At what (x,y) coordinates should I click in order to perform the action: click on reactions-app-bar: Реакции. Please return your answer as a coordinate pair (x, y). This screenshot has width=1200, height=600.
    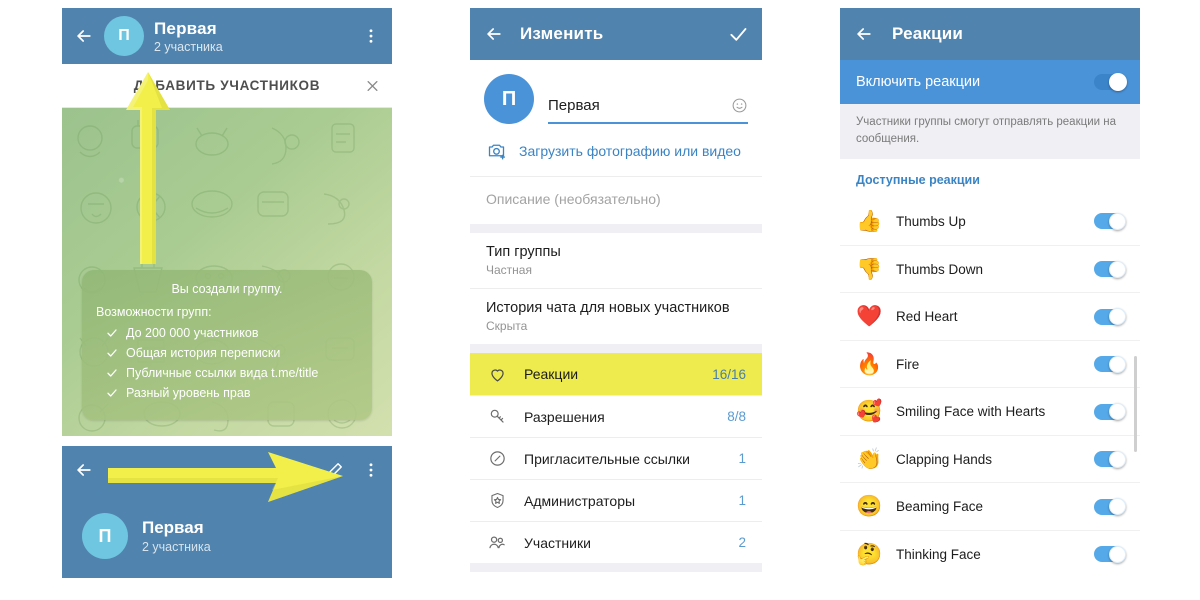
    Looking at the image, I should click on (990, 34).